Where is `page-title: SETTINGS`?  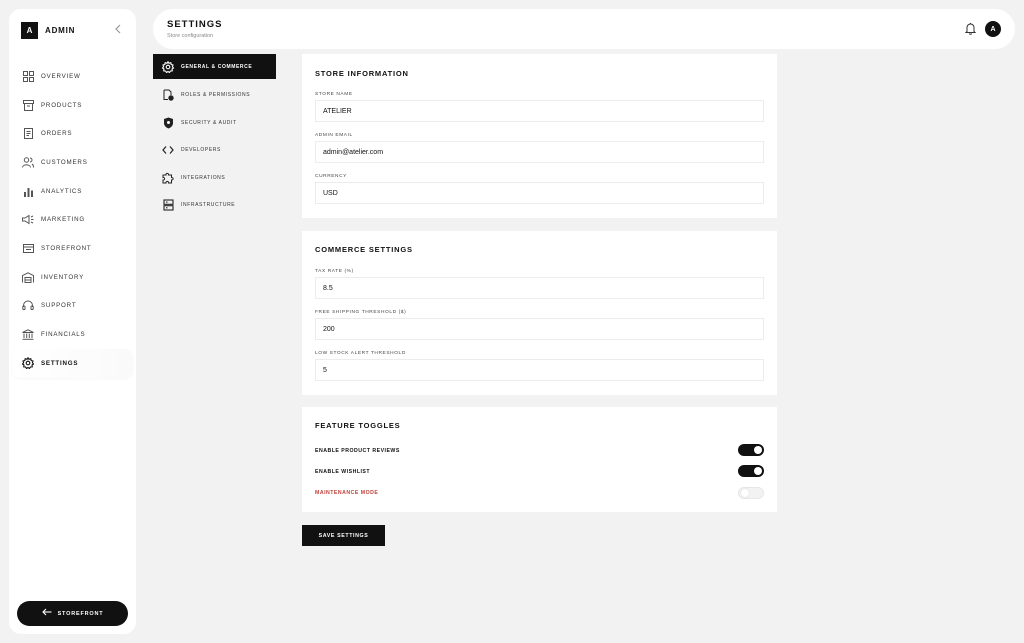 page-title: SETTINGS is located at coordinates (195, 24).